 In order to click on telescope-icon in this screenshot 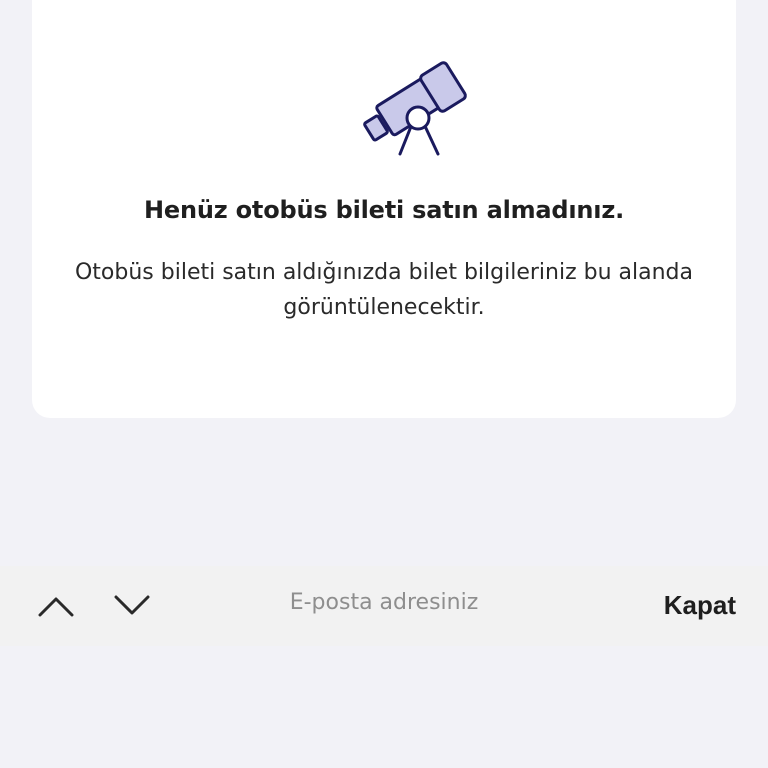, I will do `click(415, 108)`.